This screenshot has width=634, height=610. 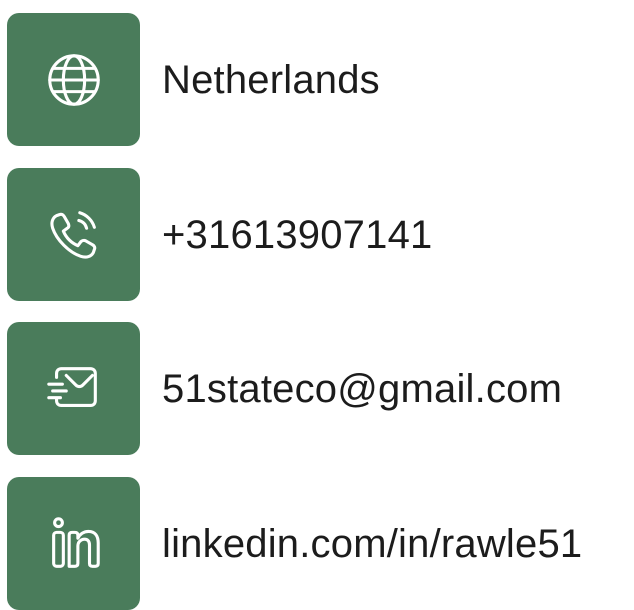 I want to click on phone-icon-tile, so click(x=73, y=234).